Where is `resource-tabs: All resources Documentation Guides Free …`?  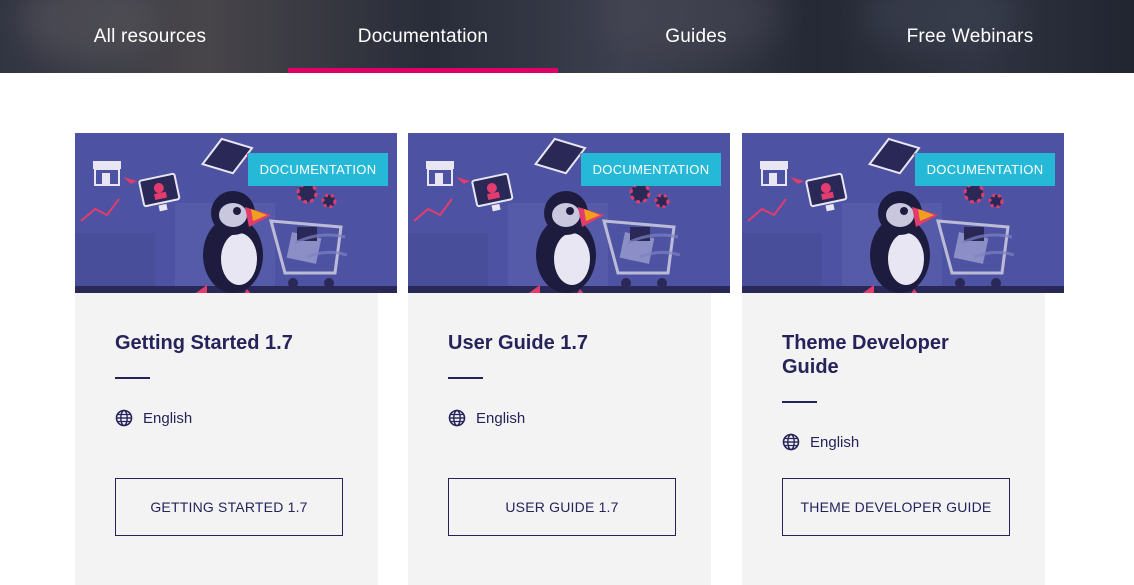
resource-tabs: All resources Documentation Guides Free … is located at coordinates (567, 36).